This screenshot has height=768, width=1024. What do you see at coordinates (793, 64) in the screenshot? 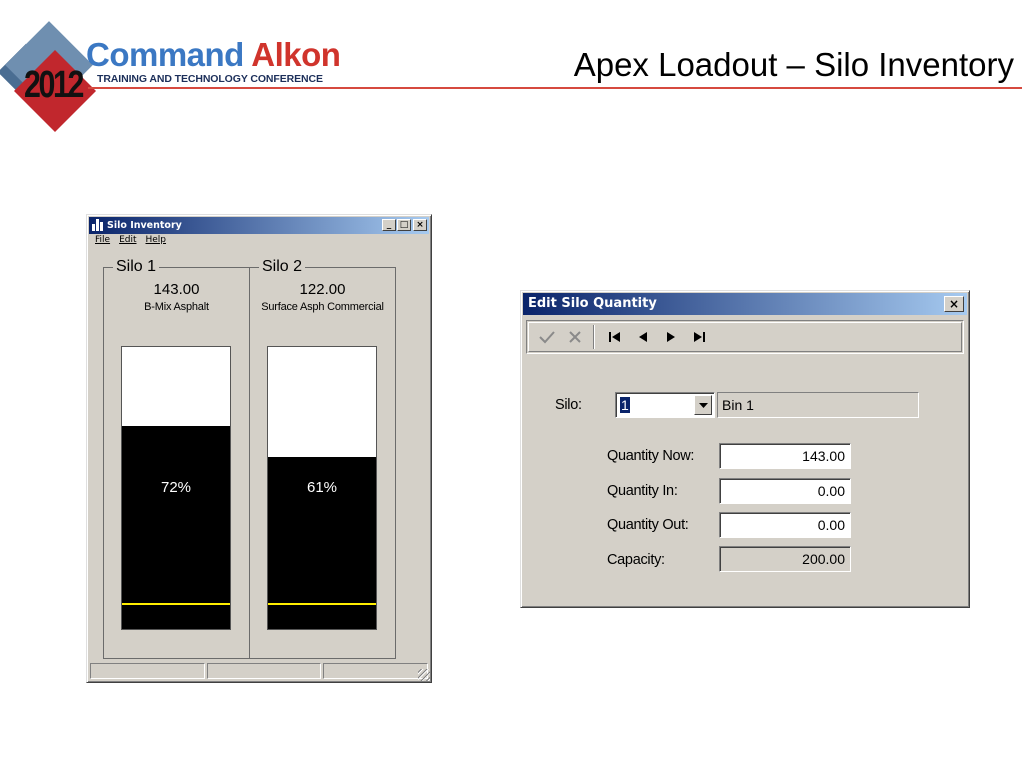
I see `slide-title: Apex Loadout – Silo Inventory` at bounding box center [793, 64].